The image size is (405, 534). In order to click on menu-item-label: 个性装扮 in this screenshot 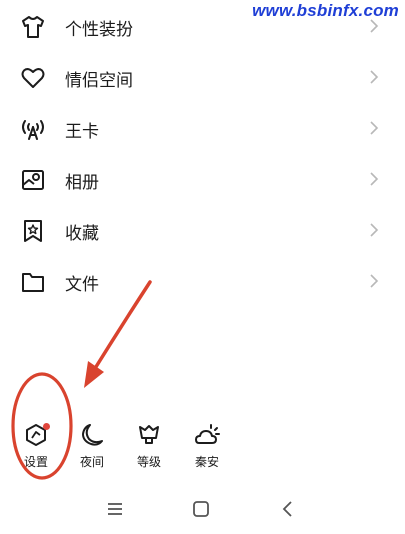, I will do `click(99, 30)`.